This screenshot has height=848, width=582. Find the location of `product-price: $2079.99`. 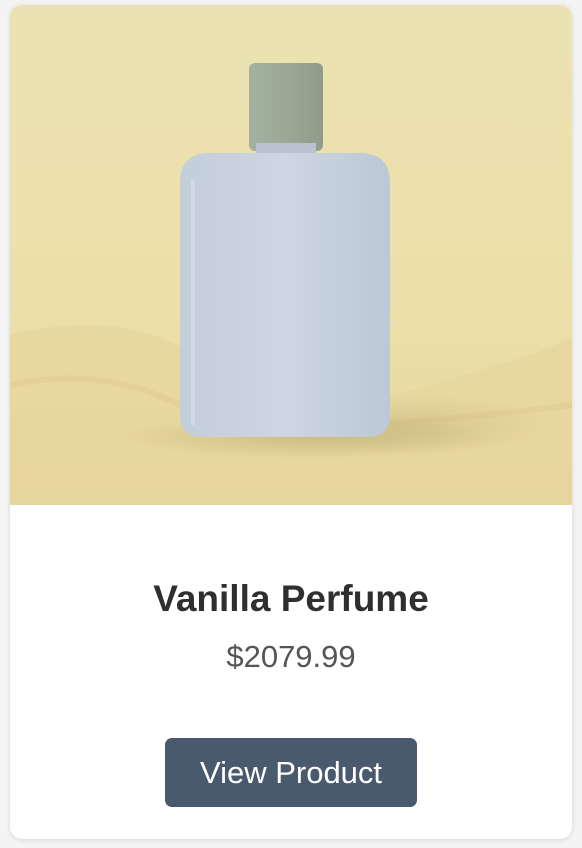

product-price: $2079.99 is located at coordinates (291, 656).